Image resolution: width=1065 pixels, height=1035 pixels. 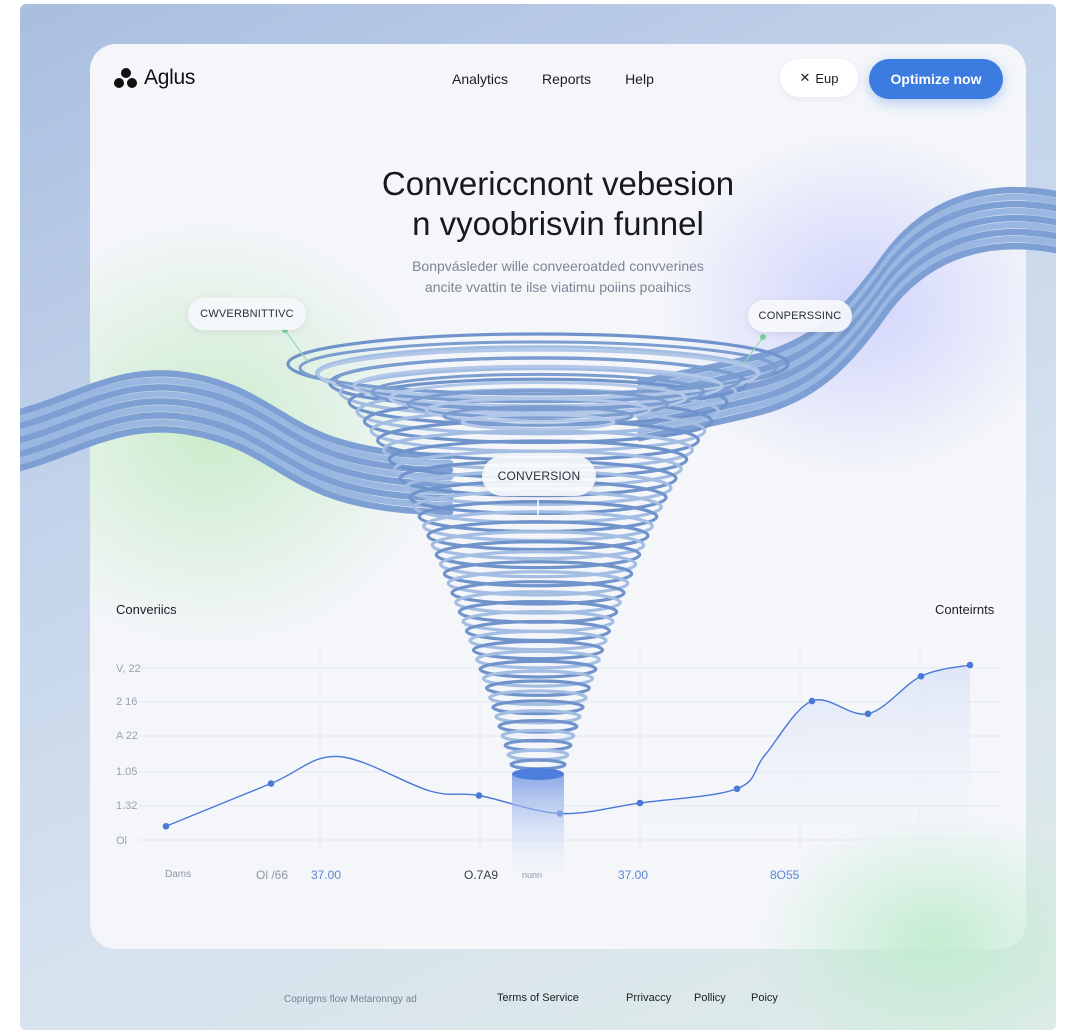 I want to click on optimize-now-button: Optimize now, so click(x=936, y=79).